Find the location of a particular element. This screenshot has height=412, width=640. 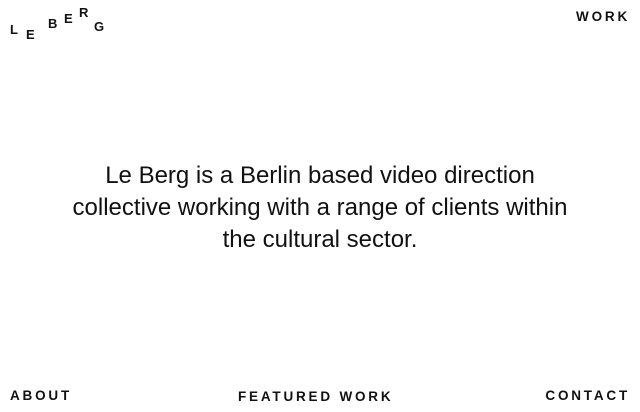

logo-letter: G is located at coordinates (99, 26).